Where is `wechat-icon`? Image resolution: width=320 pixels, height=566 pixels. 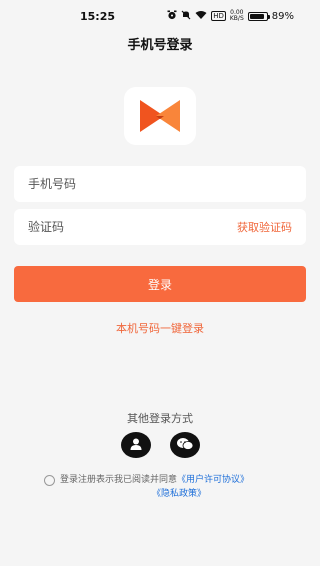 wechat-icon is located at coordinates (185, 445).